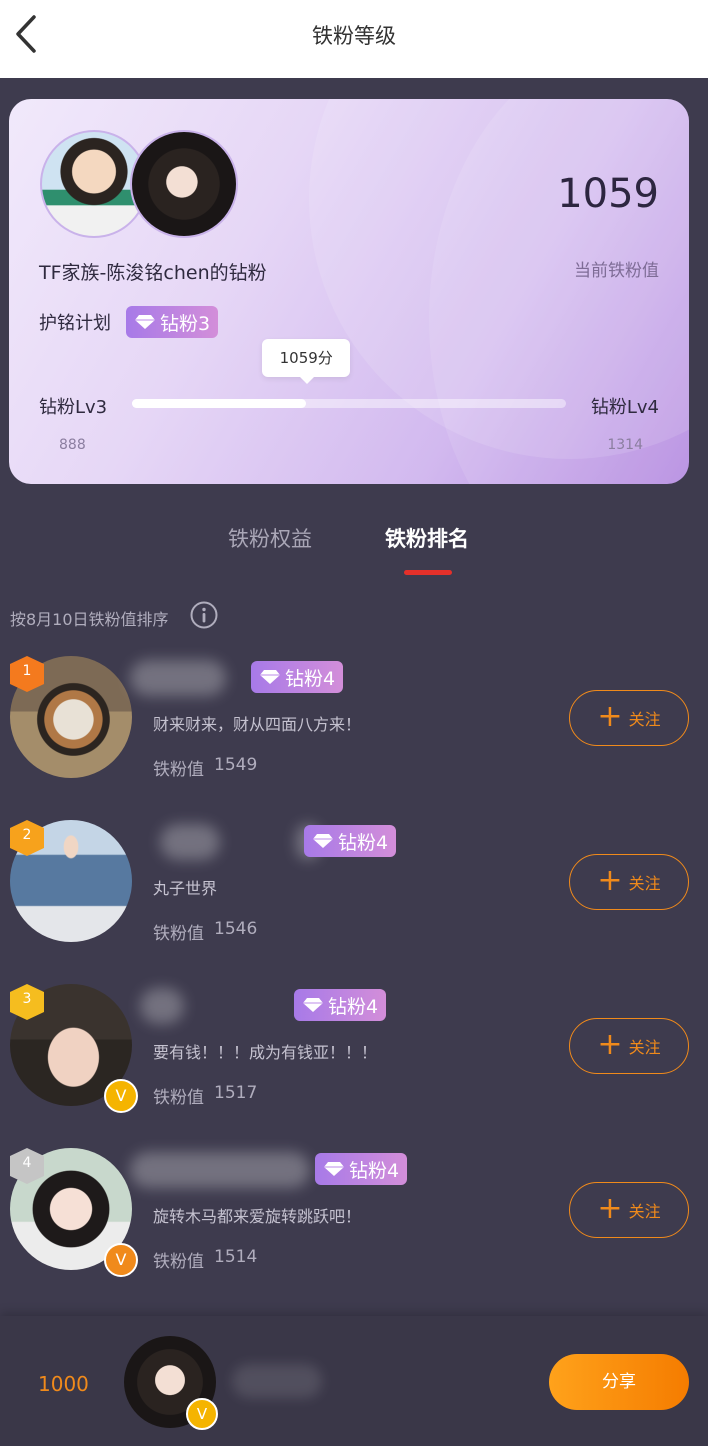  I want to click on fan-club-name: TF家族-陈浚铭chen的钻粉, so click(153, 273).